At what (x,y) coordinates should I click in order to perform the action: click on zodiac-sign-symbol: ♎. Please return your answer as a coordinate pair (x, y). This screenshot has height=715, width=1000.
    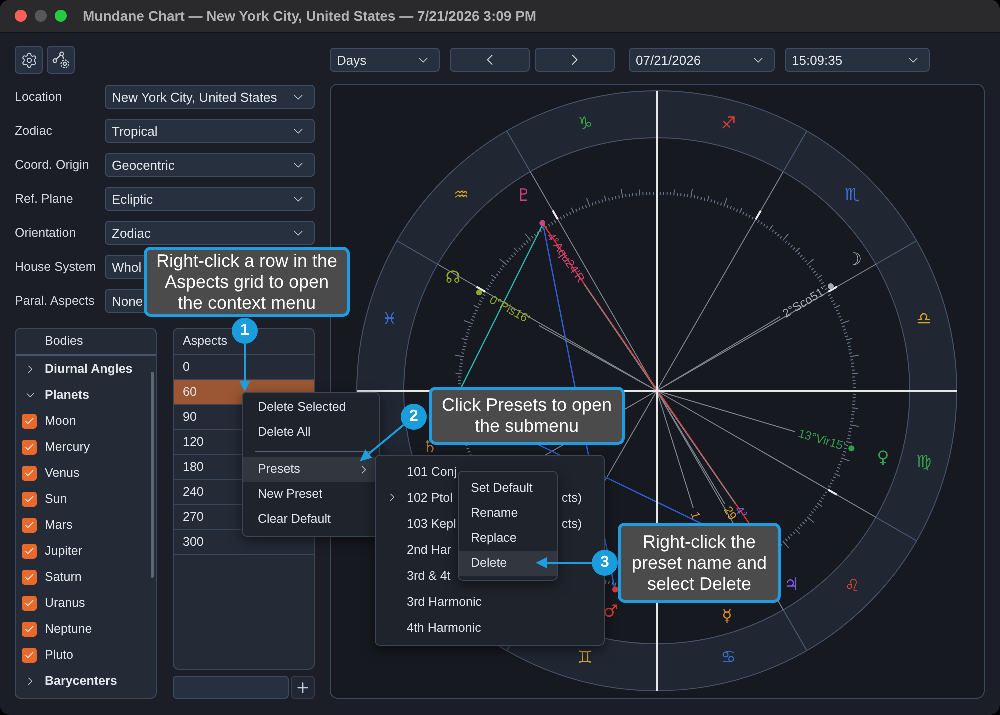
    Looking at the image, I should click on (924, 319).